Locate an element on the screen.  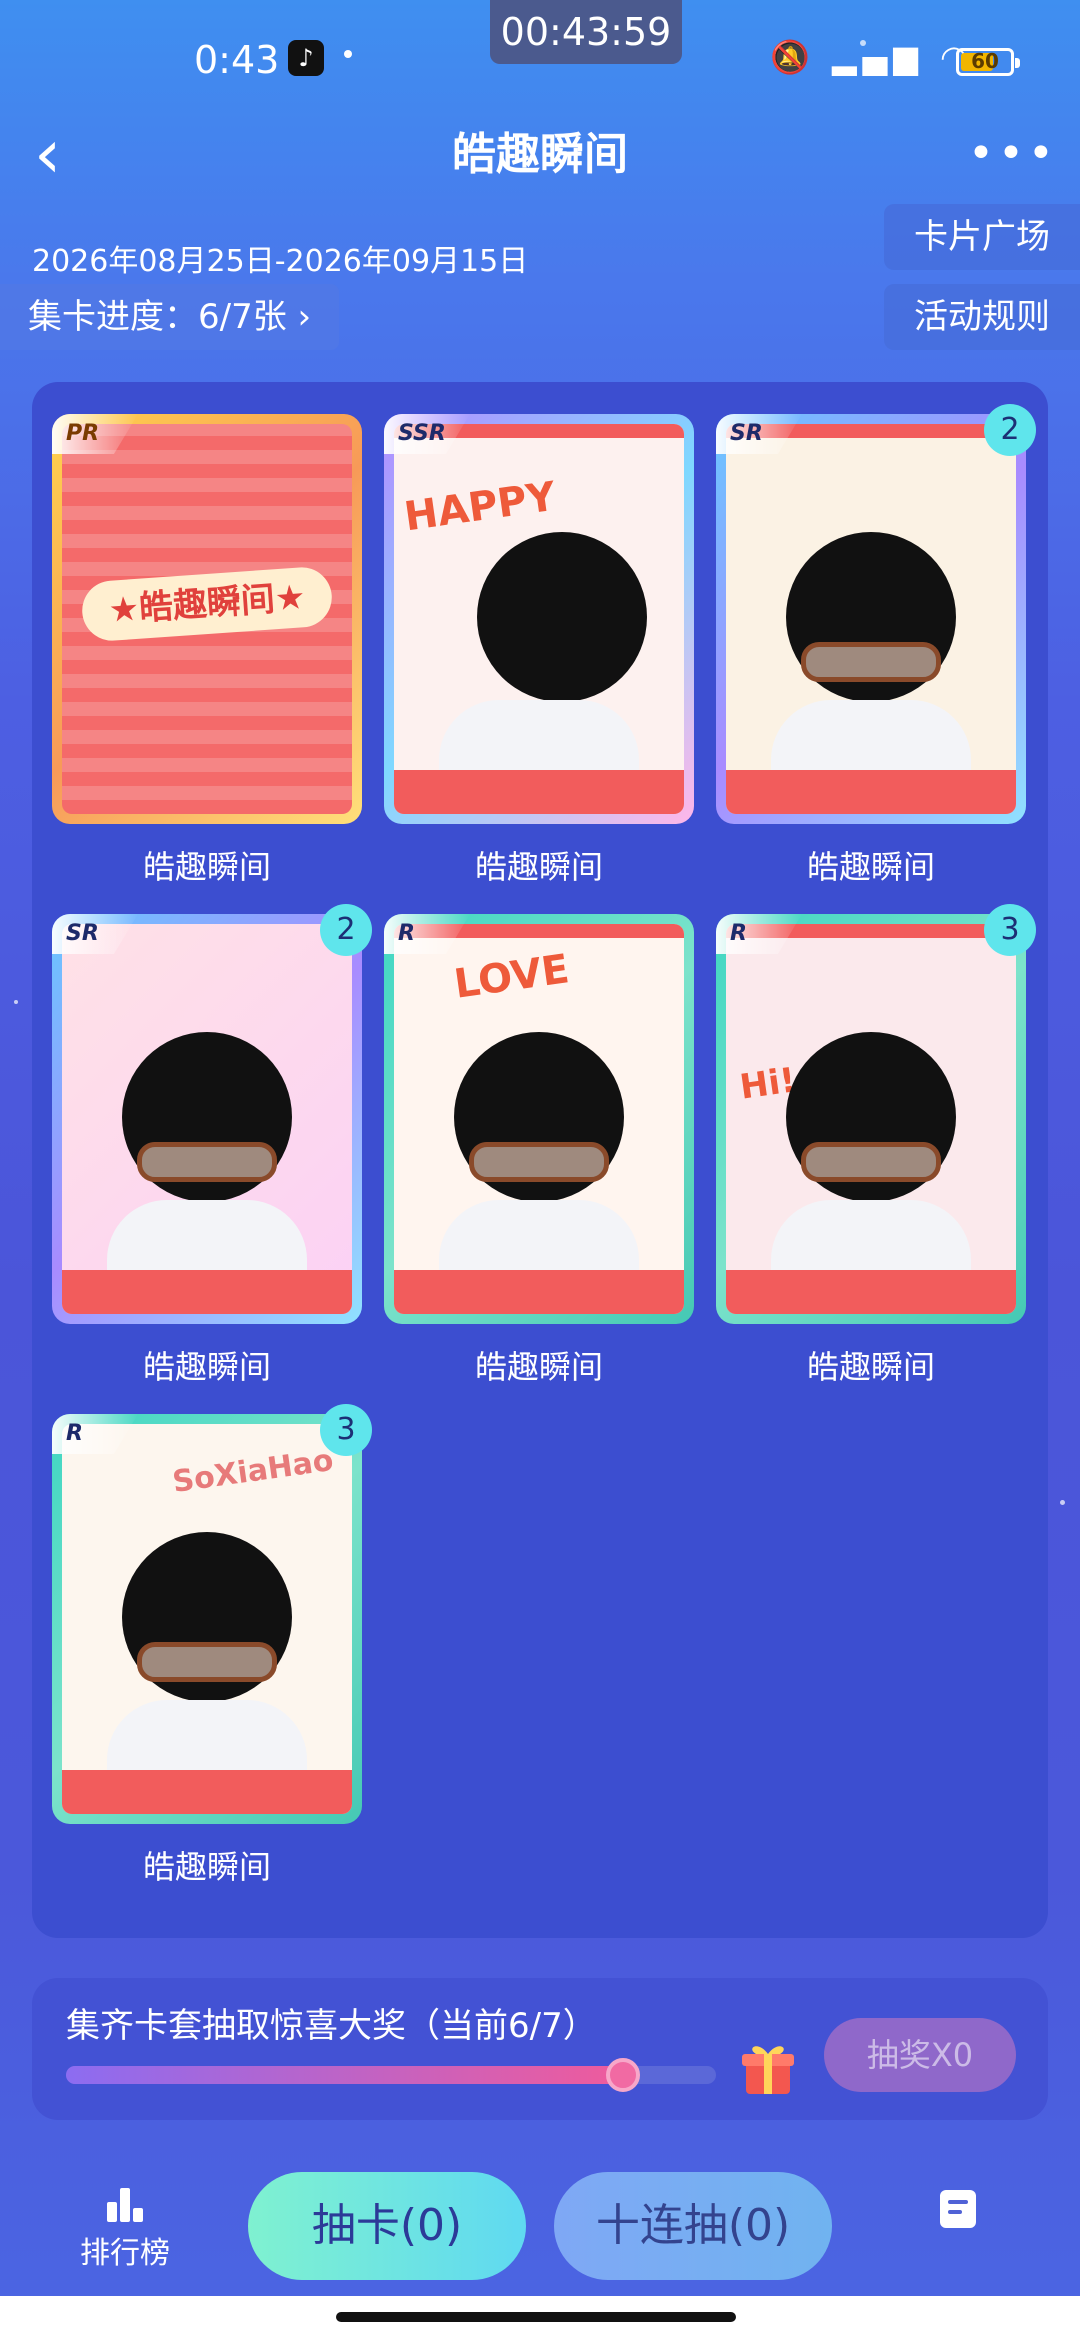
card-item: LOVE R is located at coordinates (539, 1119).